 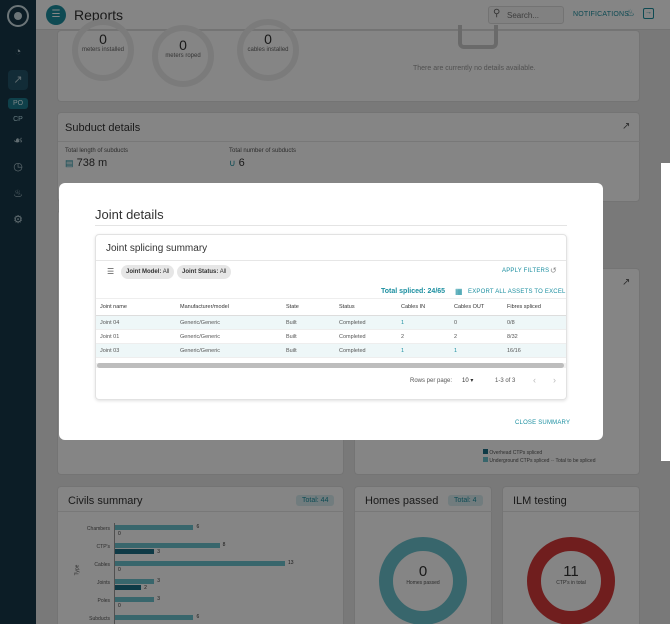 What do you see at coordinates (476, 307) in the screenshot?
I see `col-cables-out: Cables OUT` at bounding box center [476, 307].